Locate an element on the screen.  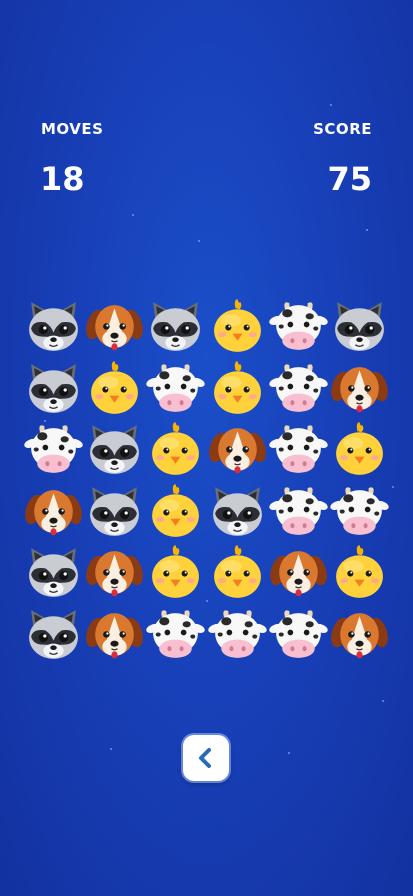
score-label: SCORE is located at coordinates (342, 129).